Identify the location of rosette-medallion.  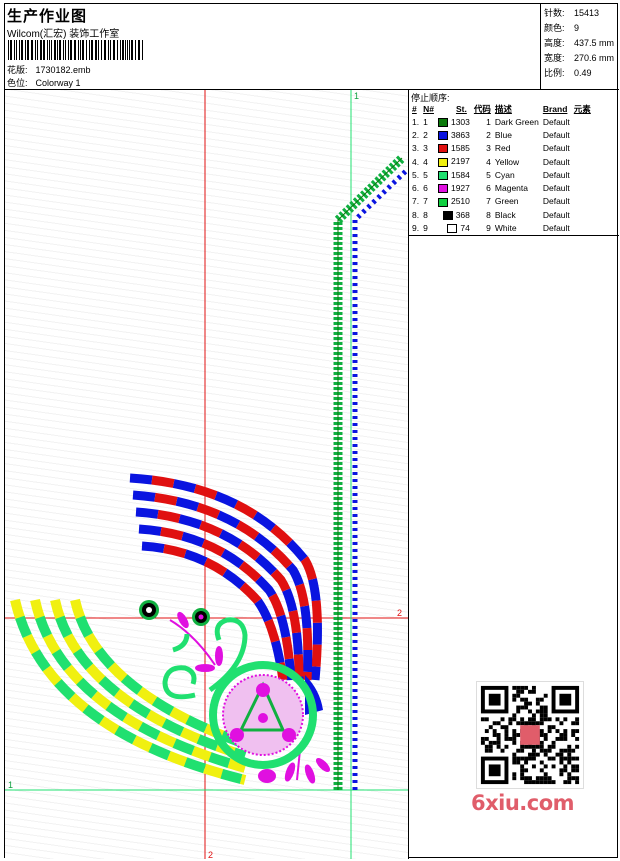
(263, 715).